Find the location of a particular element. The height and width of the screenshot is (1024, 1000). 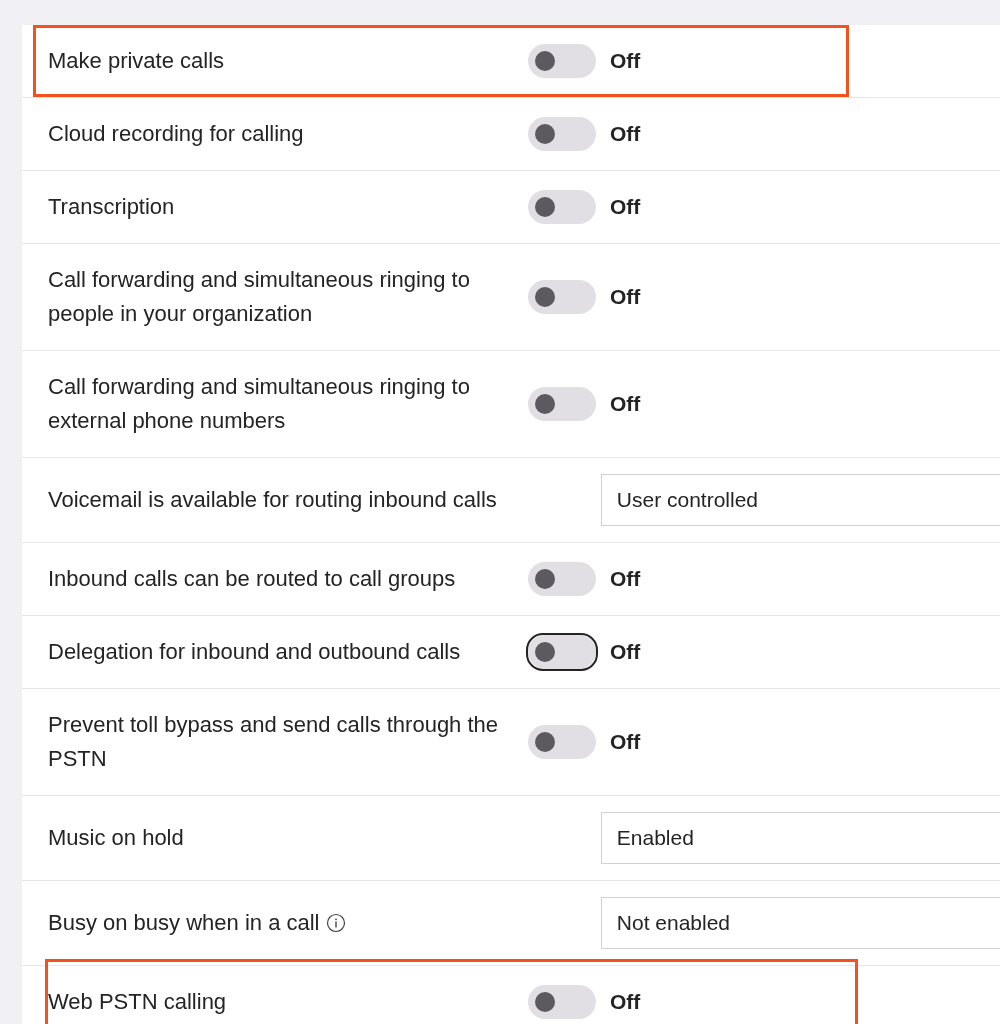

setting-label: Prevent toll bypass and send calls through the PSTN is located at coordinates (274, 742).